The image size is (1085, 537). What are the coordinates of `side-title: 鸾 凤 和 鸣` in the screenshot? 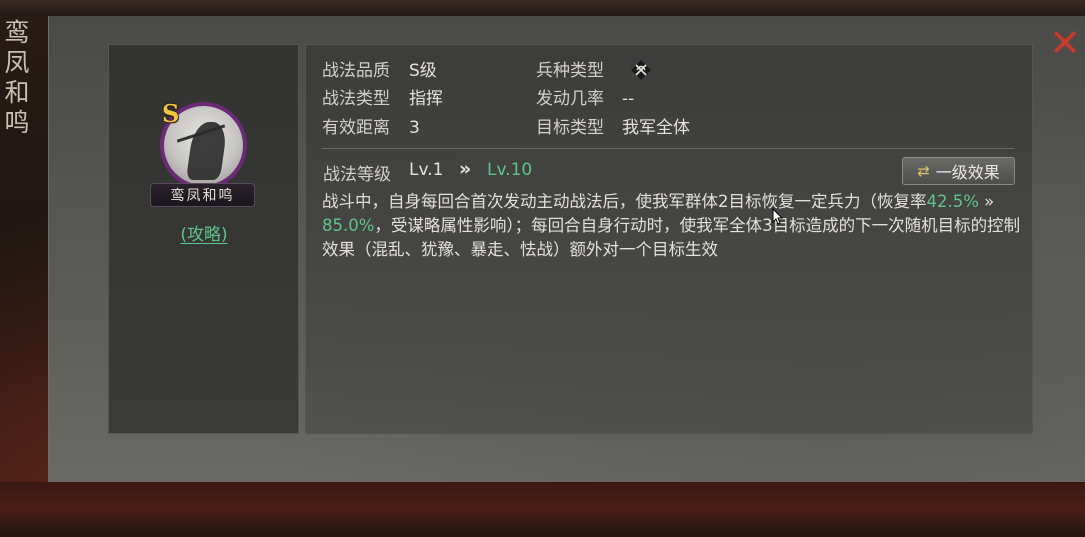 It's located at (17, 78).